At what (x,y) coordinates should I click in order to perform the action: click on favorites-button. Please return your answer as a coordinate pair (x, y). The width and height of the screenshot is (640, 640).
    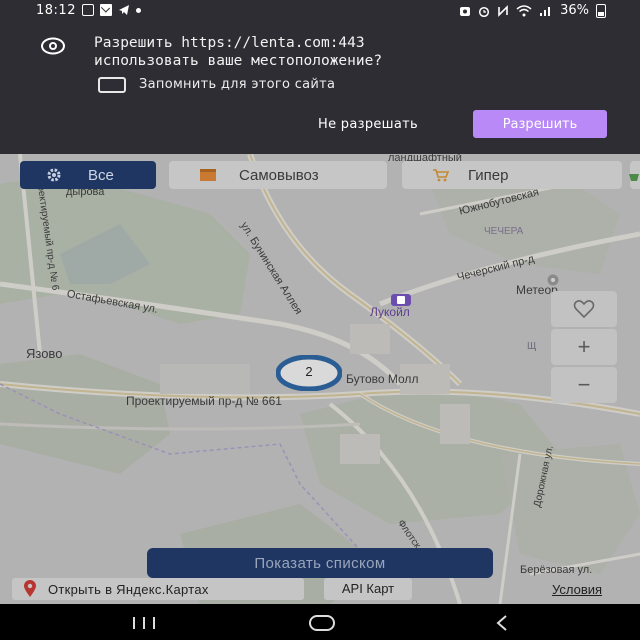
    Looking at the image, I should click on (584, 309).